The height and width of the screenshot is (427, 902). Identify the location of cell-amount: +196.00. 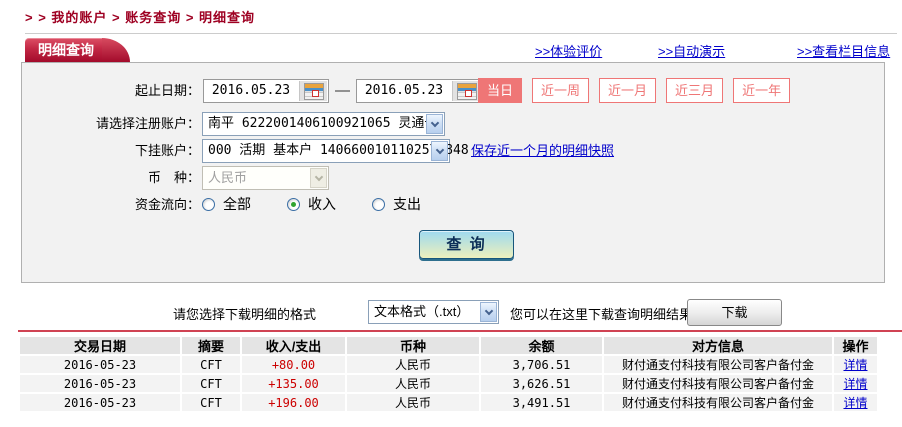
(293, 402).